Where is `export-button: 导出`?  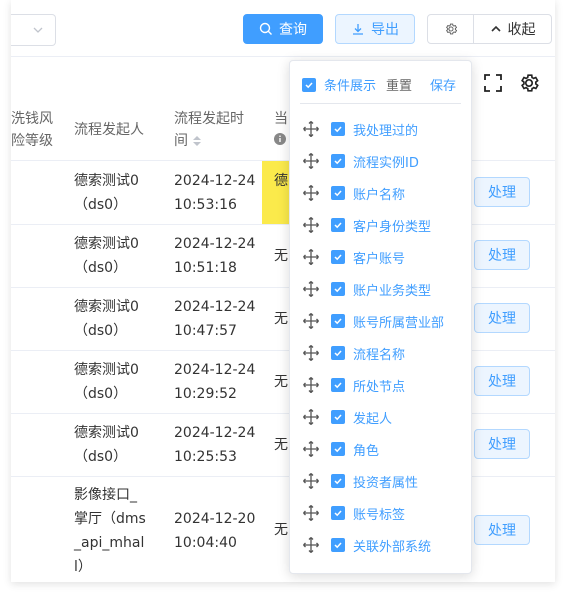
export-button: 导出 is located at coordinates (375, 29).